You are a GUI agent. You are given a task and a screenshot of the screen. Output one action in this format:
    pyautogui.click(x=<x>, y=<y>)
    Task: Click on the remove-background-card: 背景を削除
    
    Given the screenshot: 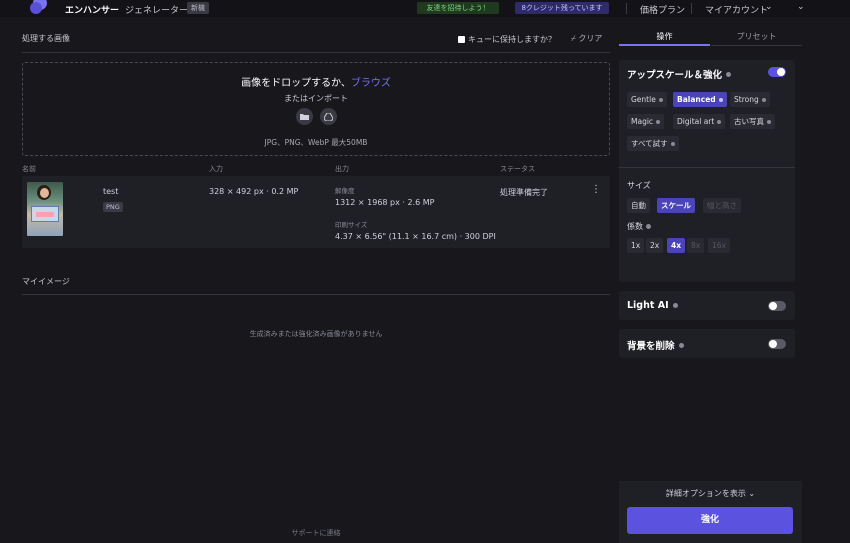 What is the action you would take?
    pyautogui.click(x=707, y=343)
    